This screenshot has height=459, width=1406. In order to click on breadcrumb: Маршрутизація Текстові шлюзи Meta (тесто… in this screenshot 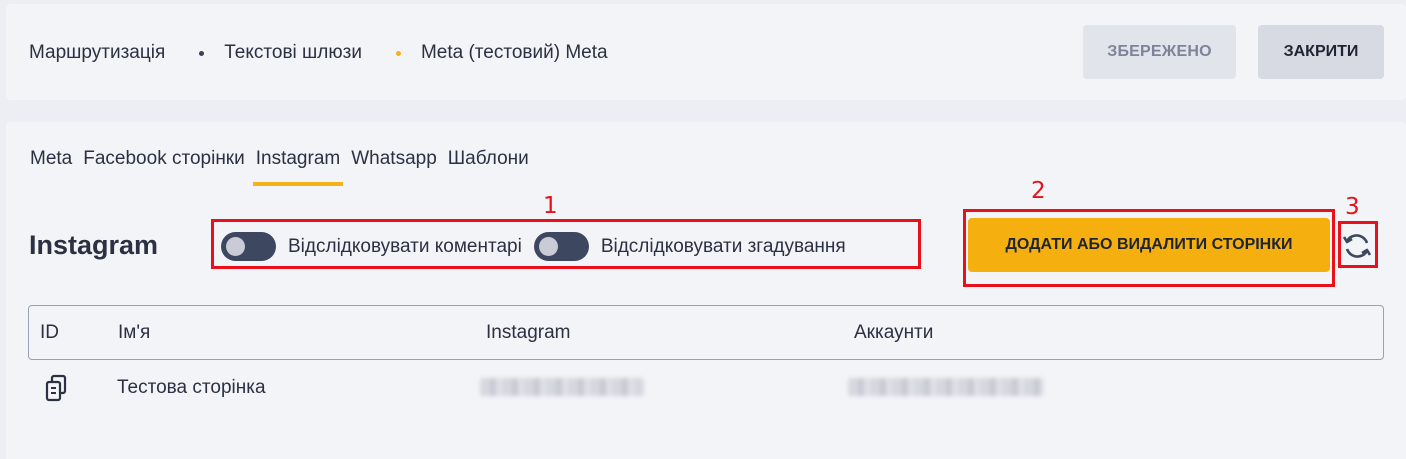, I will do `click(318, 53)`.